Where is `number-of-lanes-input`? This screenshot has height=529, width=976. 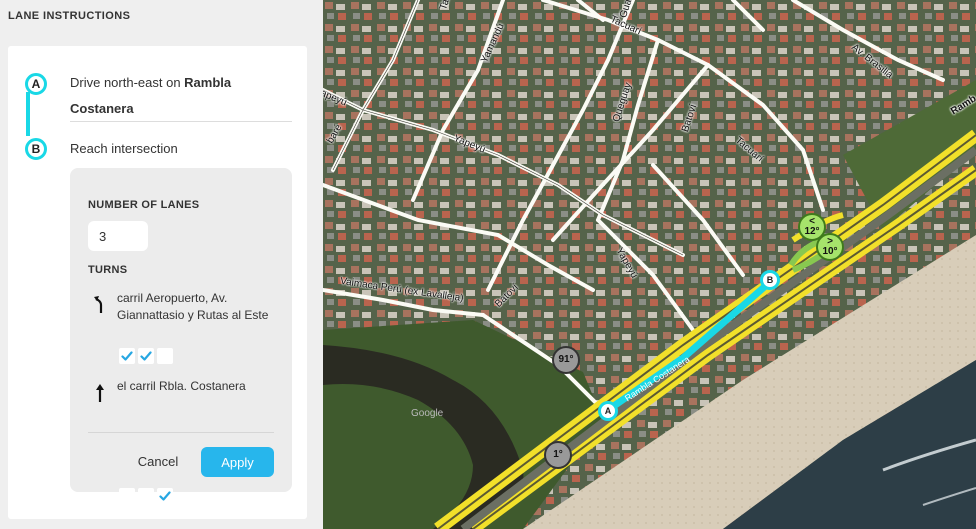 number-of-lanes-input is located at coordinates (118, 236).